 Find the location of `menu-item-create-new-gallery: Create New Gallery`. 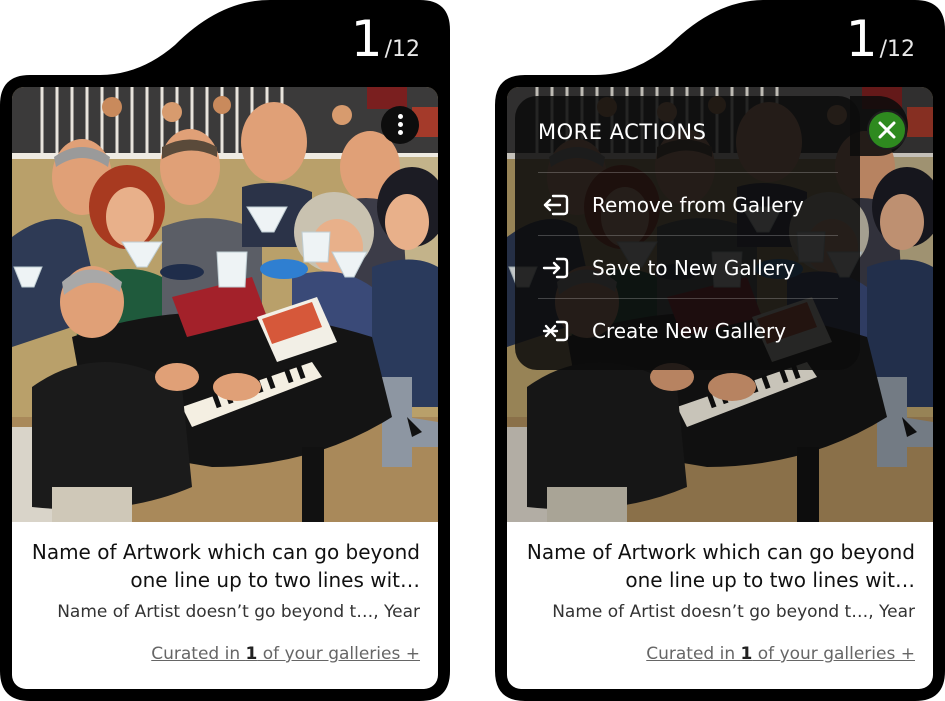

menu-item-create-new-gallery: Create New Gallery is located at coordinates (688, 330).